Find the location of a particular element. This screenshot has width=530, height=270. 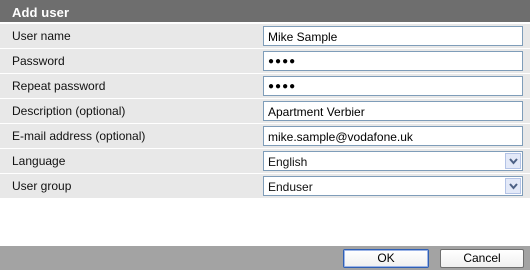

language-label: Language is located at coordinates (39, 161).